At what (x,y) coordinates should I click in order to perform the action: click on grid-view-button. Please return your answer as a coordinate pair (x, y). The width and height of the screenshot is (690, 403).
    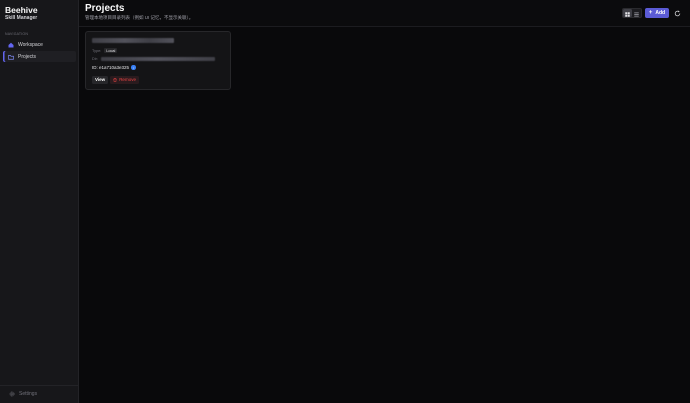
    Looking at the image, I should click on (627, 12).